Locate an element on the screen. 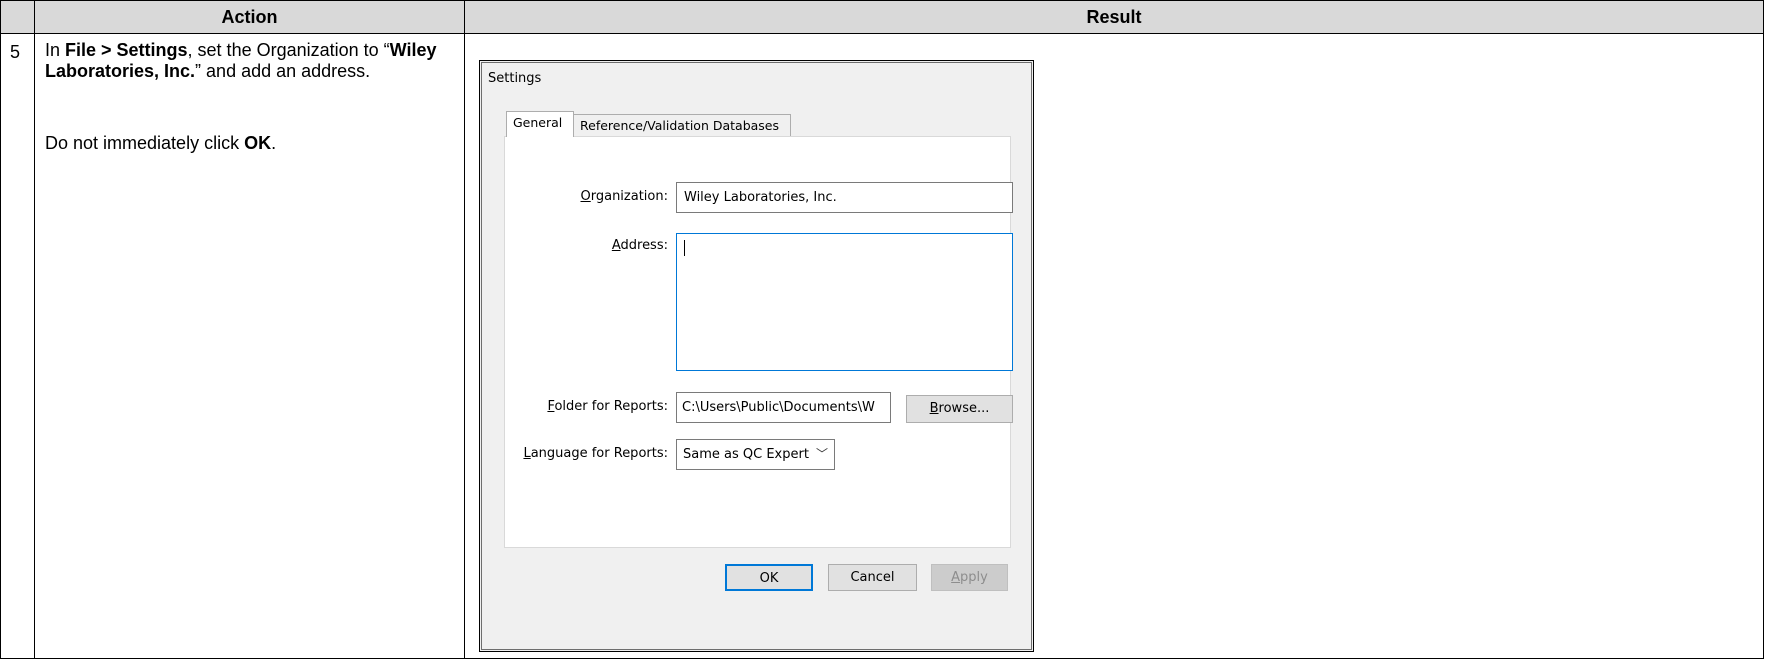  folder-for-reports-label: Folder for Reports: is located at coordinates (607, 406).